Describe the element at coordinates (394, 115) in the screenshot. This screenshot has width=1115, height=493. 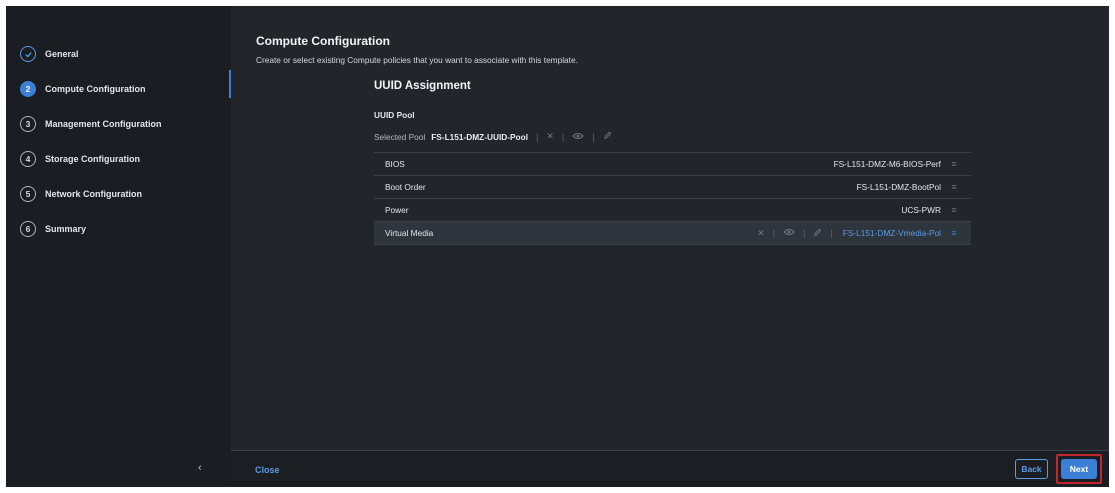
I see `uuid-pool-label: UUID Pool` at that location.